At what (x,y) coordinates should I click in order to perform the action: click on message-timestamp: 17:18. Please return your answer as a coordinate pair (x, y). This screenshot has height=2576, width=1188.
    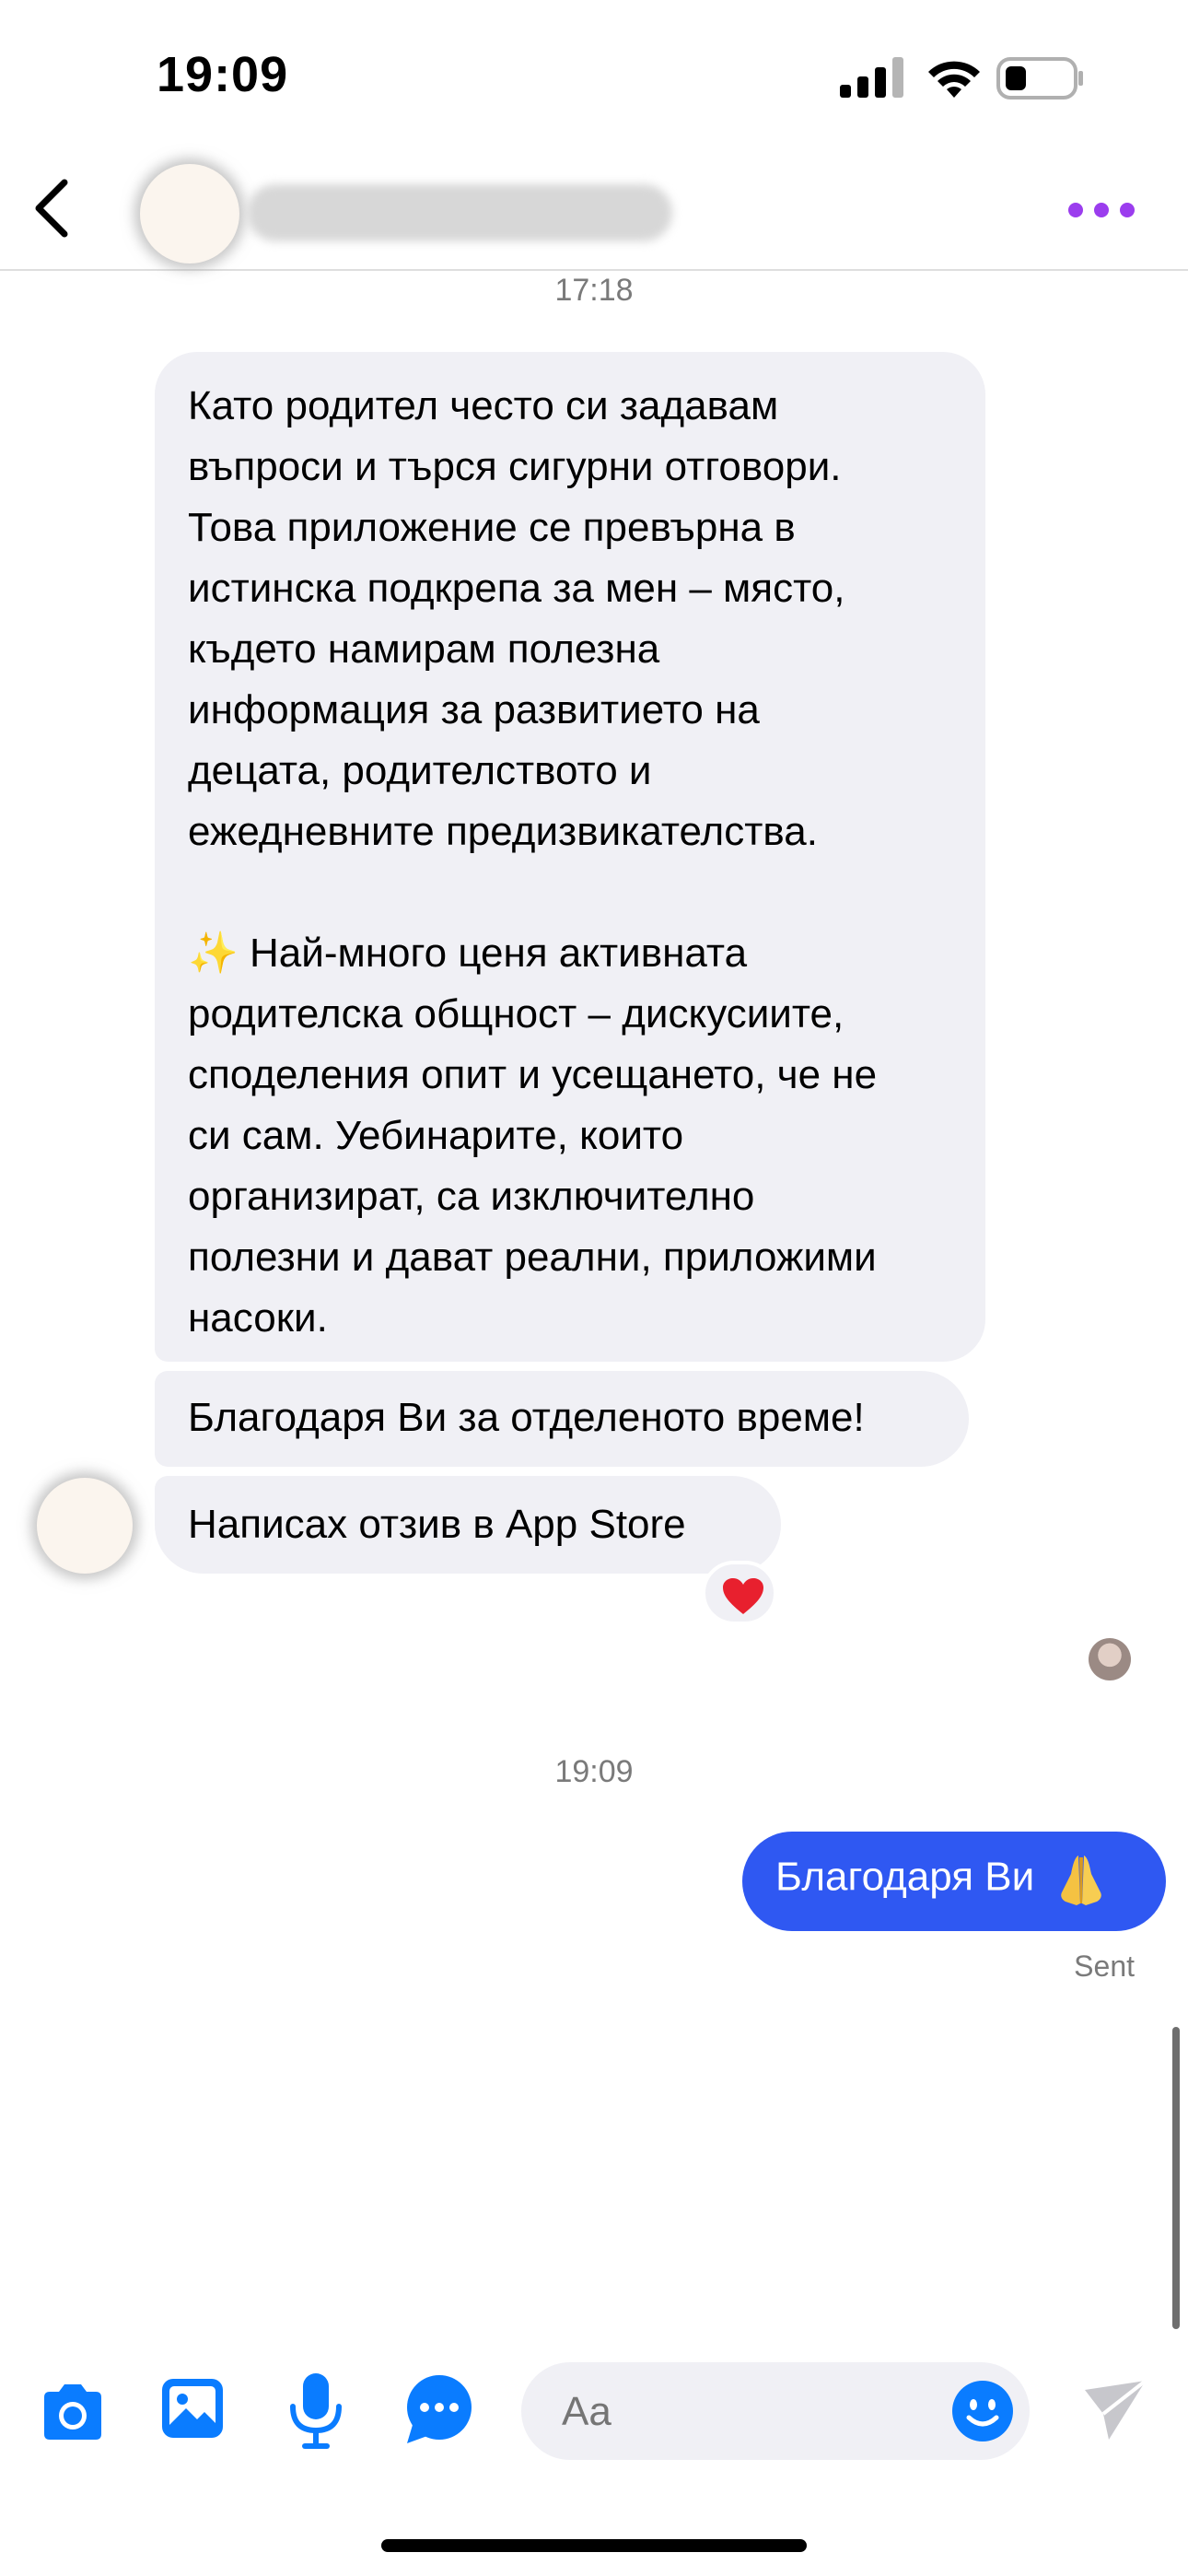
    Looking at the image, I should click on (594, 290).